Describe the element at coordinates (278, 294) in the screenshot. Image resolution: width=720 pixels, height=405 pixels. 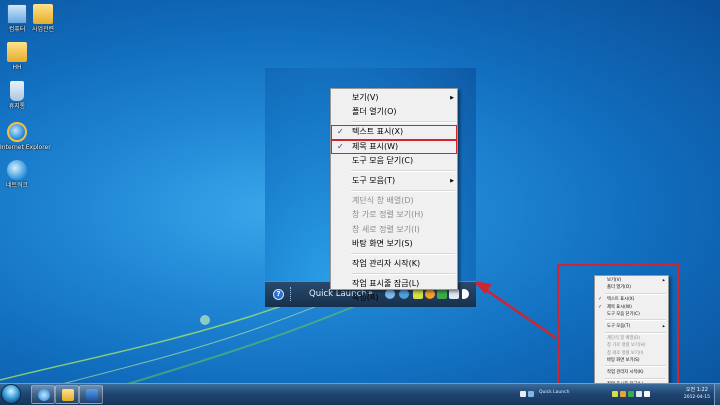
I see `help-icon: ?` at that location.